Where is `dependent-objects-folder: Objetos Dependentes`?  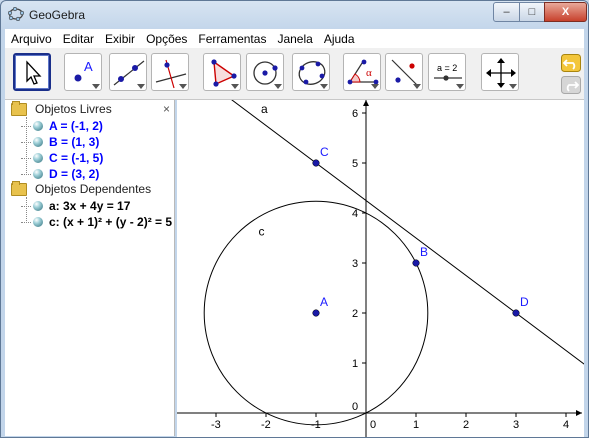
dependent-objects-folder: Objetos Dependentes is located at coordinates (81, 188).